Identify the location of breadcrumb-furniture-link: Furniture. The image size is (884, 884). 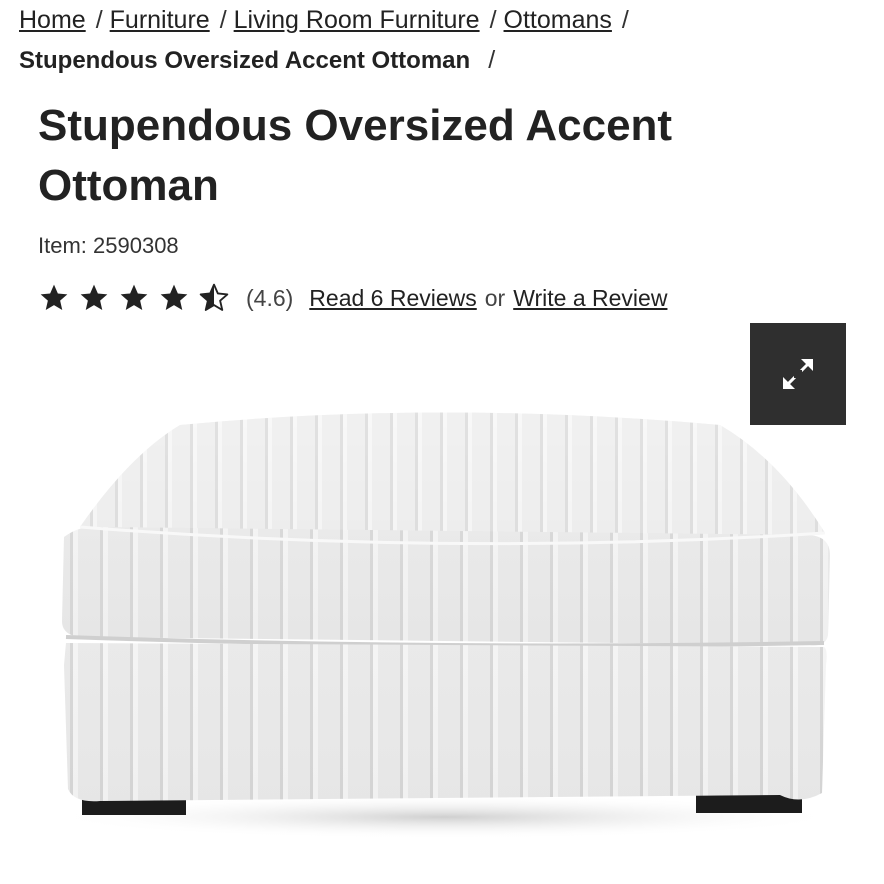
(160, 20).